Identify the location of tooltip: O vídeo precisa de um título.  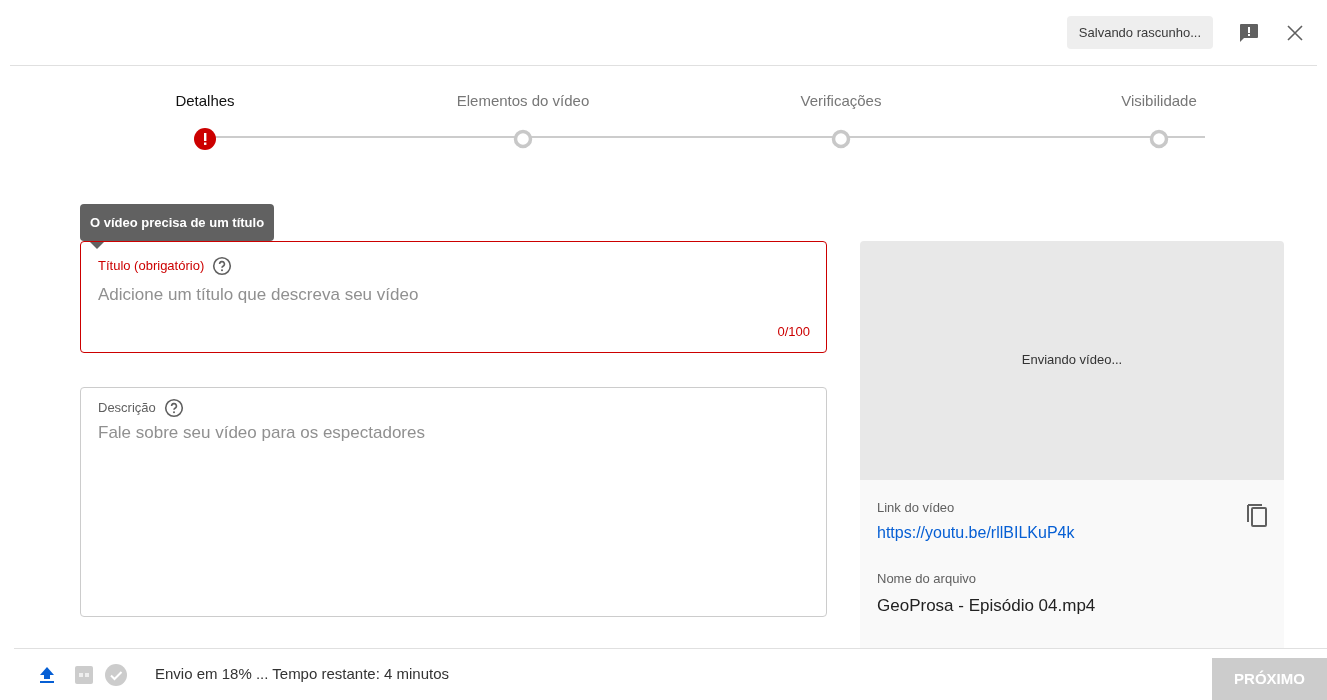
(177, 222).